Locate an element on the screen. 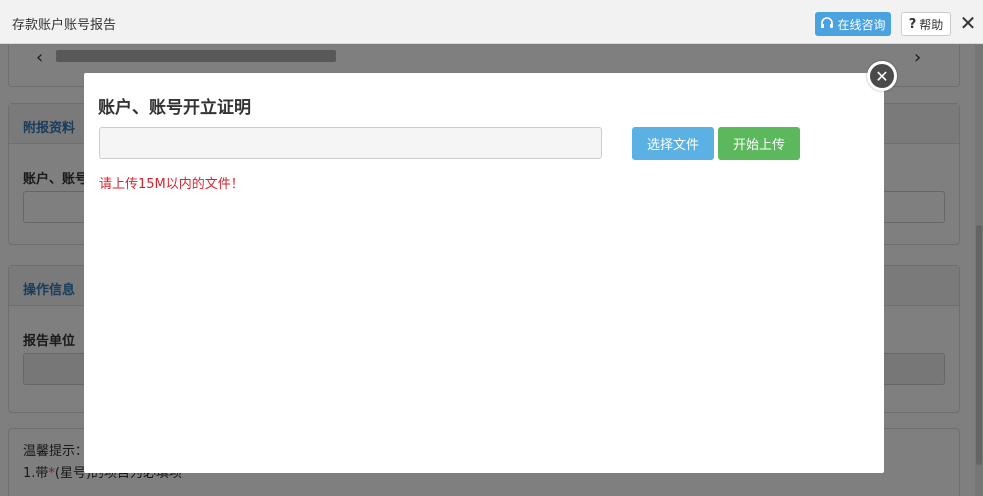  select-file-button: 选择文件 is located at coordinates (673, 143).